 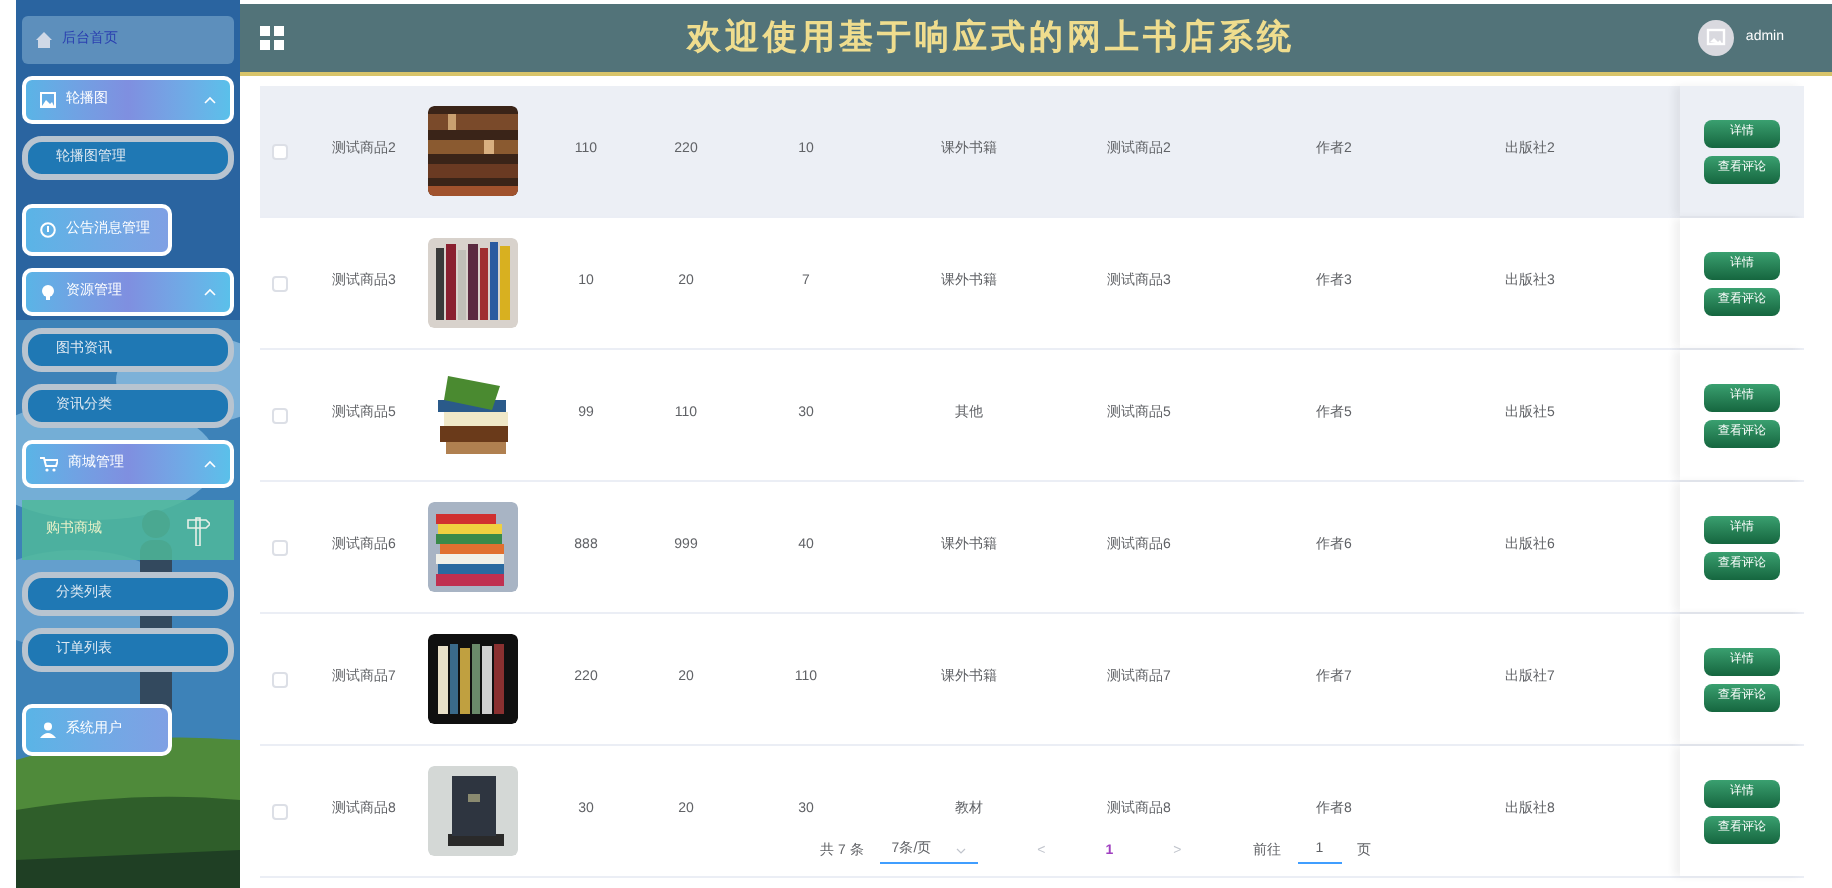 I want to click on signpost-icon, so click(x=198, y=530).